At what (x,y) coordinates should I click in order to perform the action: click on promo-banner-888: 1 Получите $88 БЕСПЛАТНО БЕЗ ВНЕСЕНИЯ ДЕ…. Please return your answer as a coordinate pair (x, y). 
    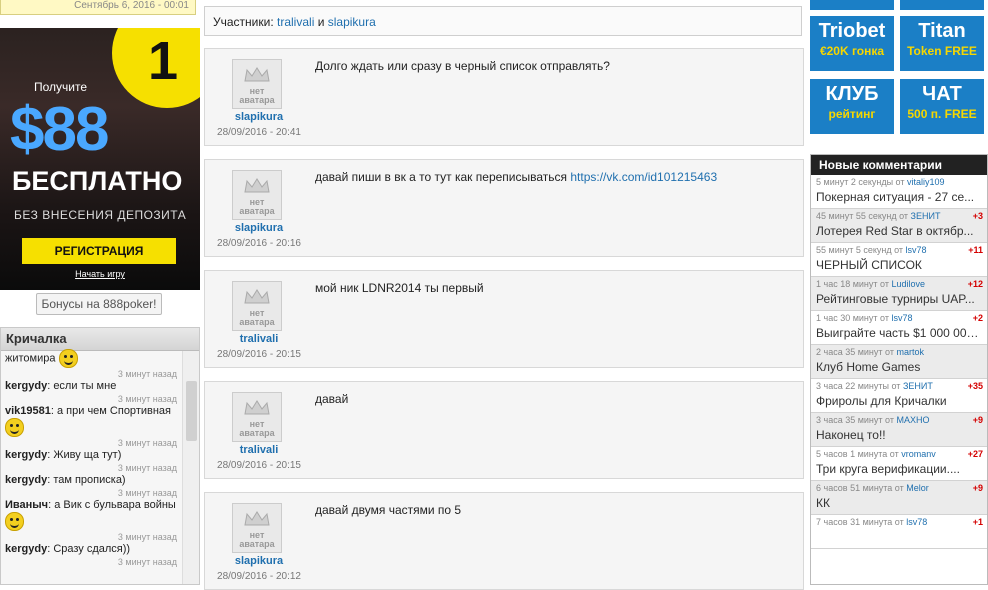
    Looking at the image, I should click on (100, 159).